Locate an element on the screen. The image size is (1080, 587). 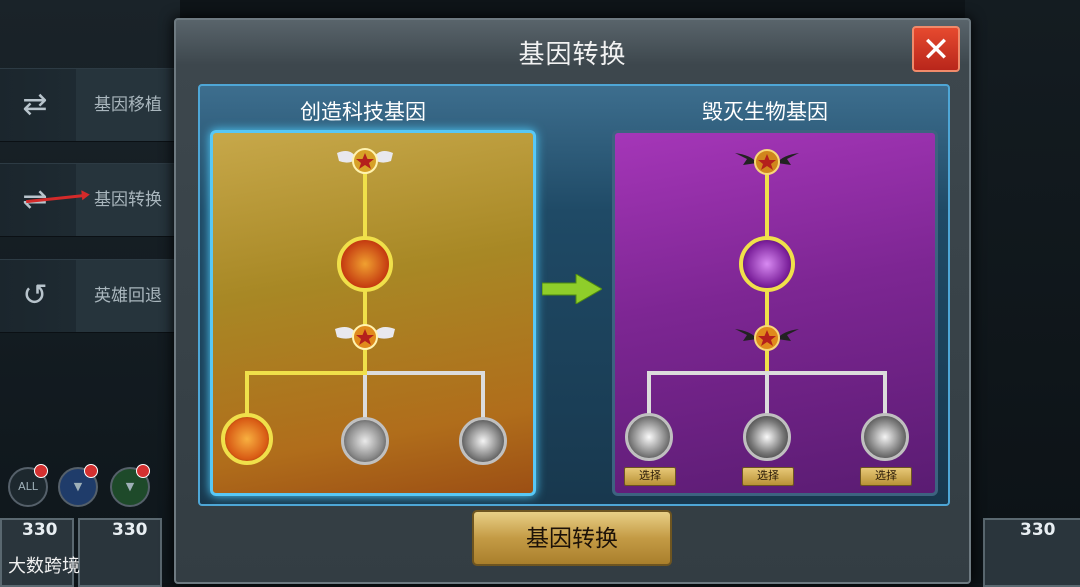
filter-label: ALL is located at coordinates (28, 486).